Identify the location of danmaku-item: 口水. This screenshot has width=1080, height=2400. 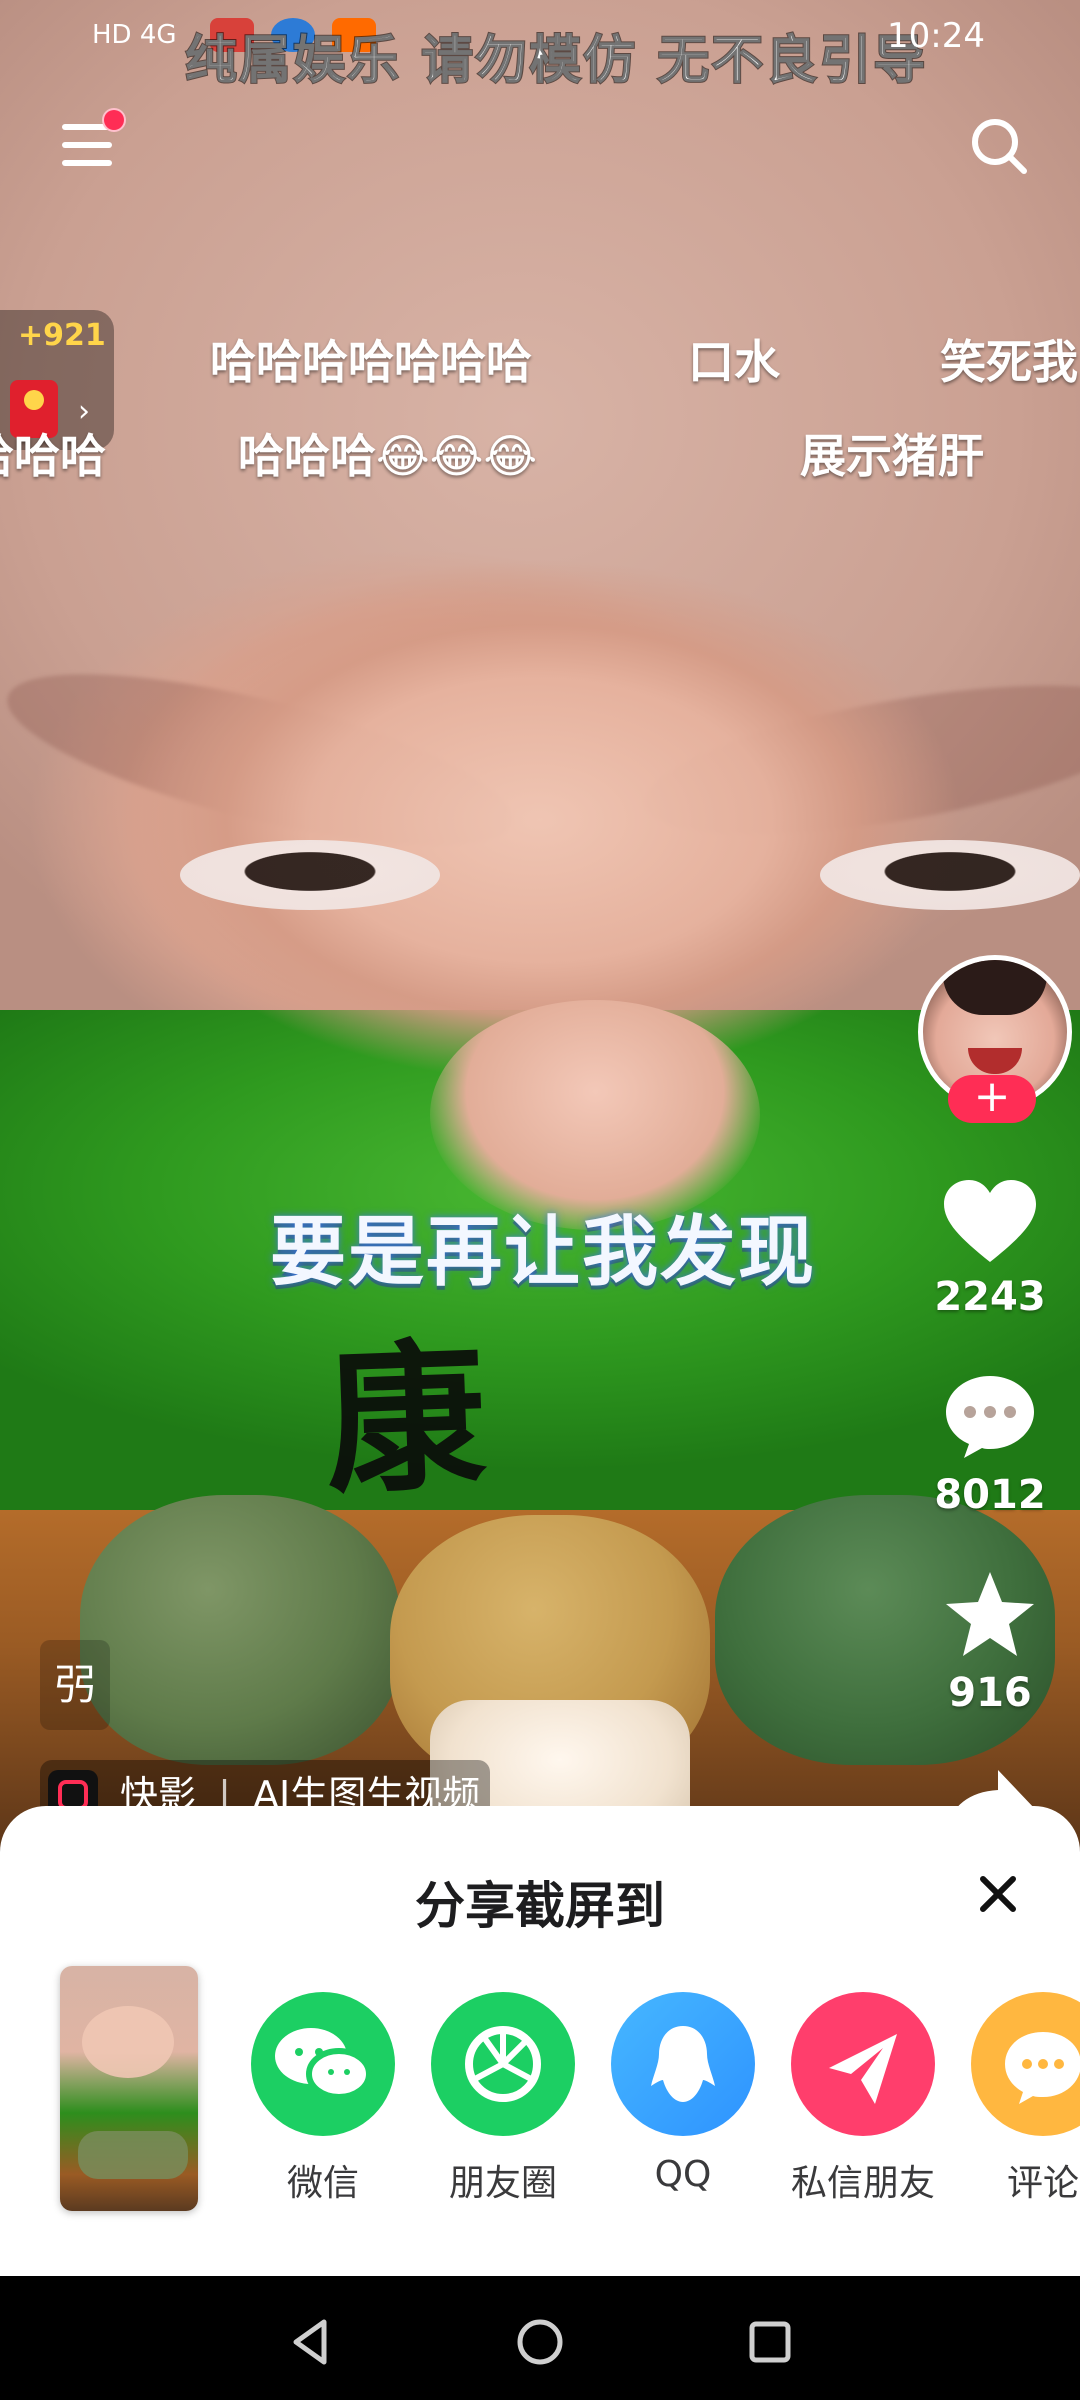
(734, 362).